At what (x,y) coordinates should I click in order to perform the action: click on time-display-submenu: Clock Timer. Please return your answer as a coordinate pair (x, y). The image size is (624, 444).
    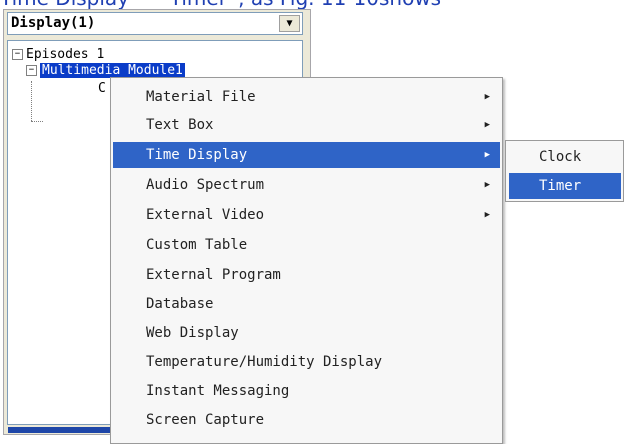
    Looking at the image, I should click on (564, 171).